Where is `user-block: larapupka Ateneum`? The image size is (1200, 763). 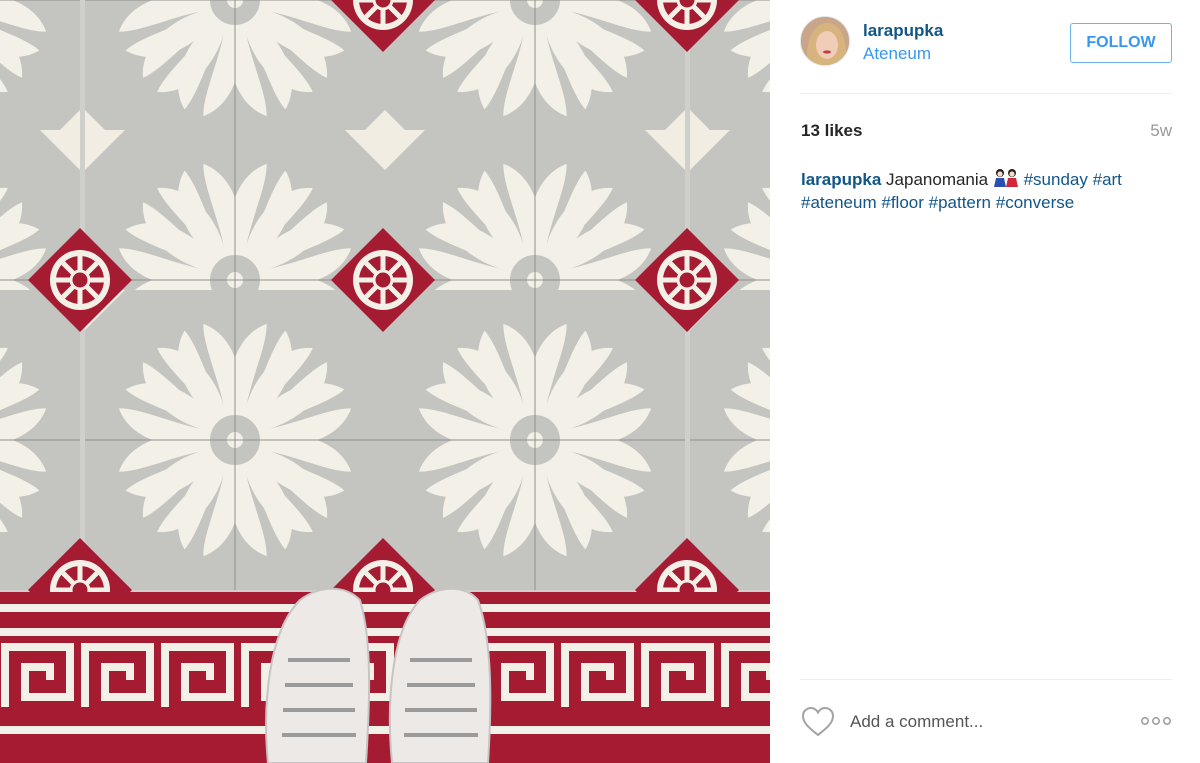
user-block: larapupka Ateneum is located at coordinates (903, 42).